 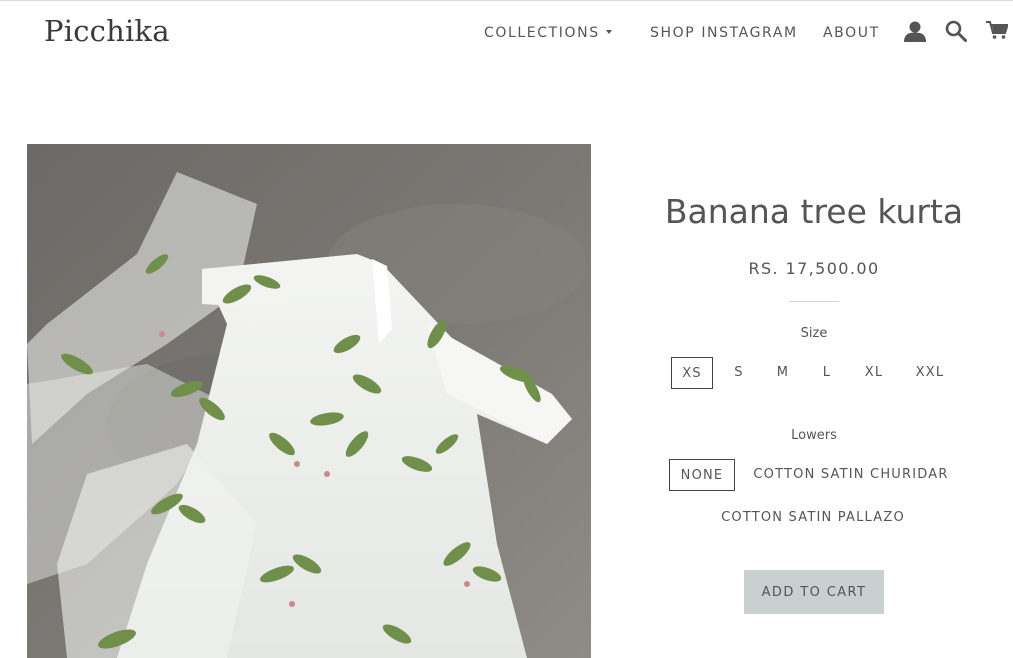 I want to click on product-title: Banana tree kurta, so click(x=814, y=211).